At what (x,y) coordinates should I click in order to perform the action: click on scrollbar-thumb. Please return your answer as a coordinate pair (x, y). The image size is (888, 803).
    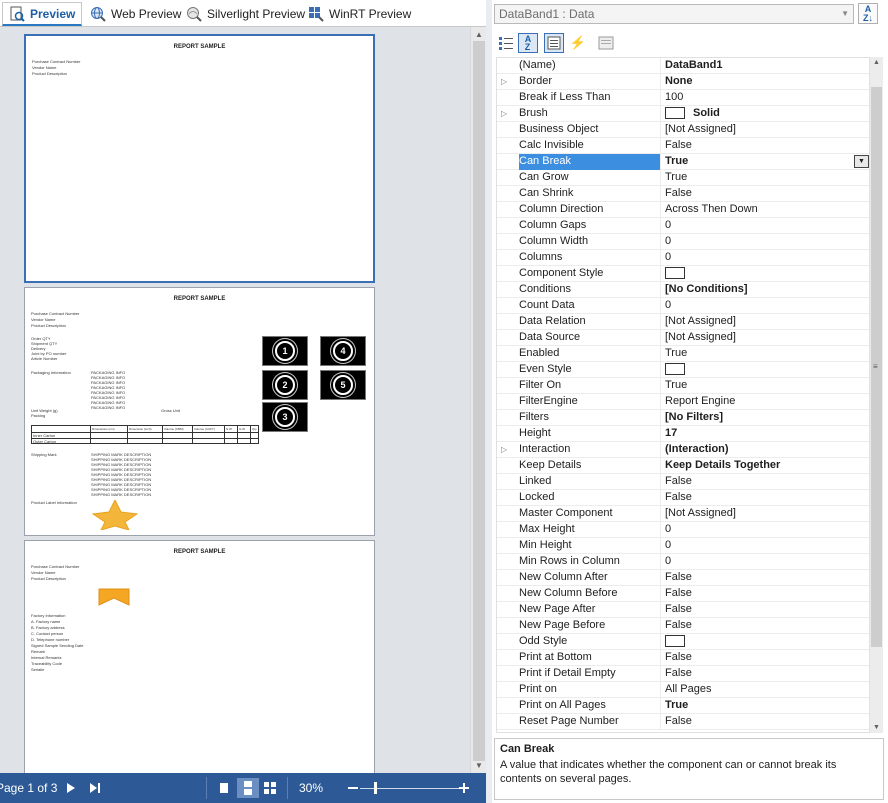
    Looking at the image, I should click on (479, 401).